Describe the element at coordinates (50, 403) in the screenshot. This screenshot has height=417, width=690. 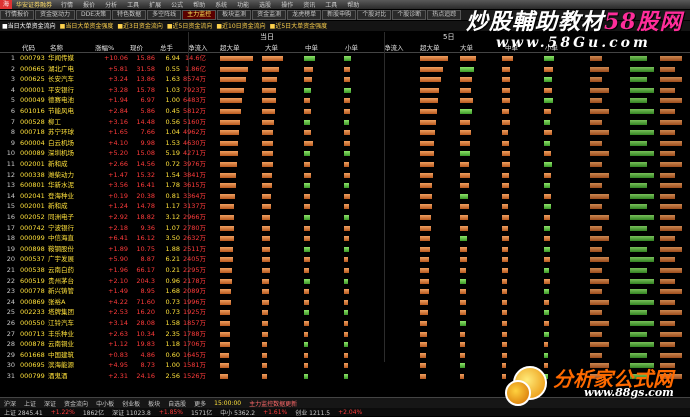
I see `status-tab-2: 深证` at that location.